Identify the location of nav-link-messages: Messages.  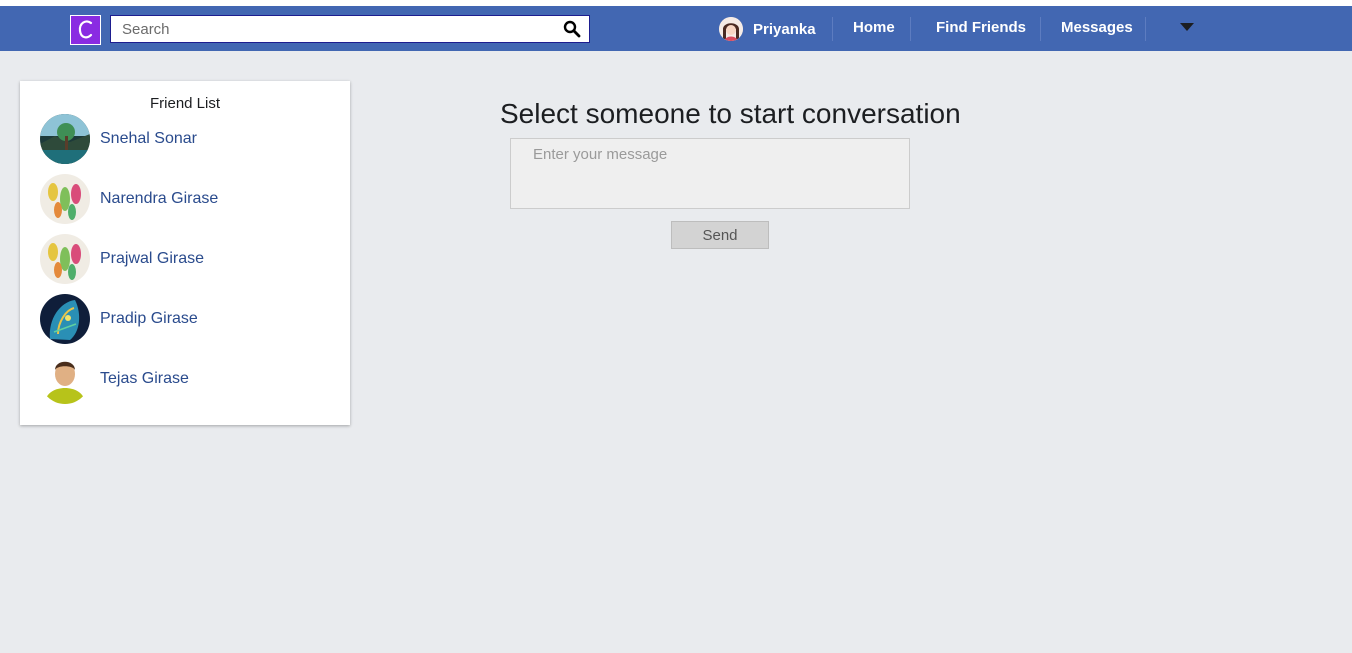
(1097, 27).